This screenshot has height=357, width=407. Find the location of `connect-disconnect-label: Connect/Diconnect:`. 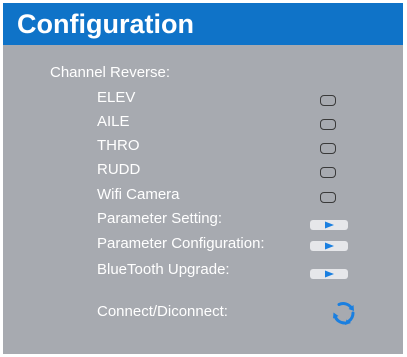

connect-disconnect-label: Connect/Diconnect: is located at coordinates (162, 311).